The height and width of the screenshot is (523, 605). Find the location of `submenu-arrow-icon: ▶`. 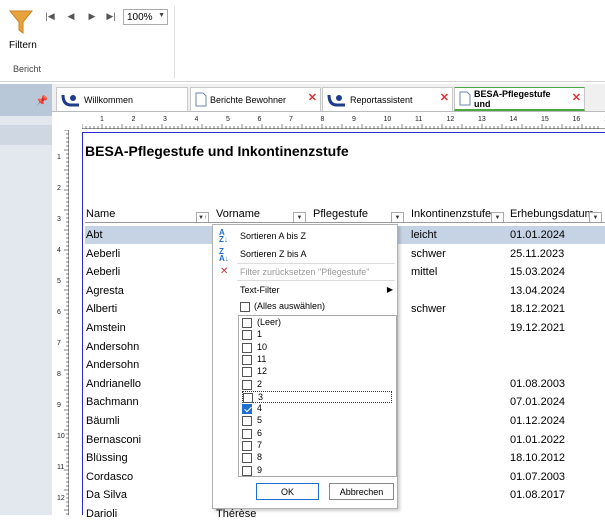

submenu-arrow-icon: ▶ is located at coordinates (389, 289).